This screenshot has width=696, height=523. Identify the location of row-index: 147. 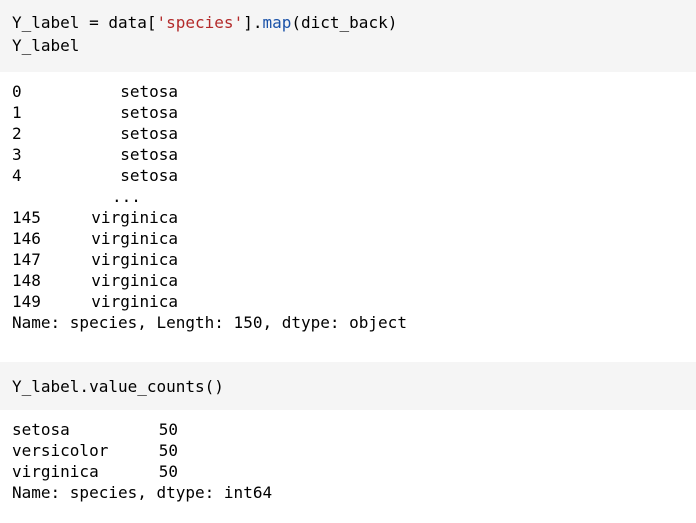
(26, 259).